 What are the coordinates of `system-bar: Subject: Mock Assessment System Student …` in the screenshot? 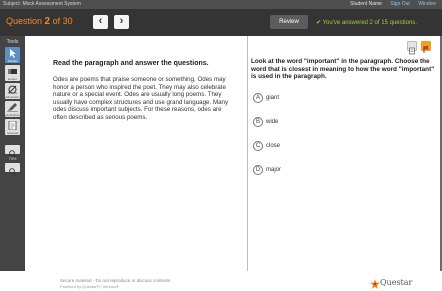 It's located at (221, 4).